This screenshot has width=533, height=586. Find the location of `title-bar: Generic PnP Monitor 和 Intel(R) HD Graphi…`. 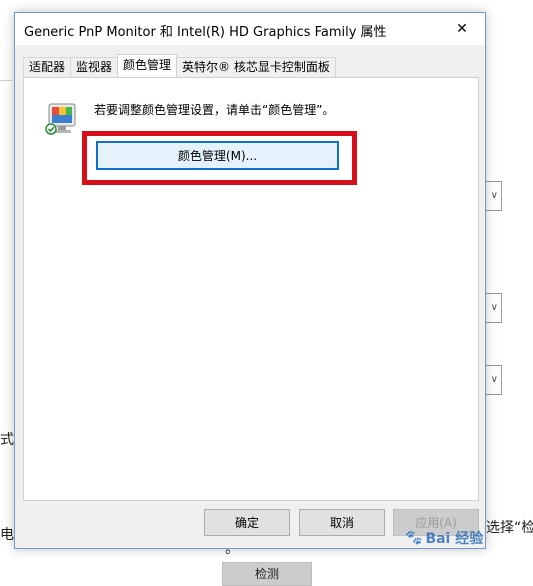

title-bar: Generic PnP Monitor 和 Intel(R) HD Graphi… is located at coordinates (250, 29).